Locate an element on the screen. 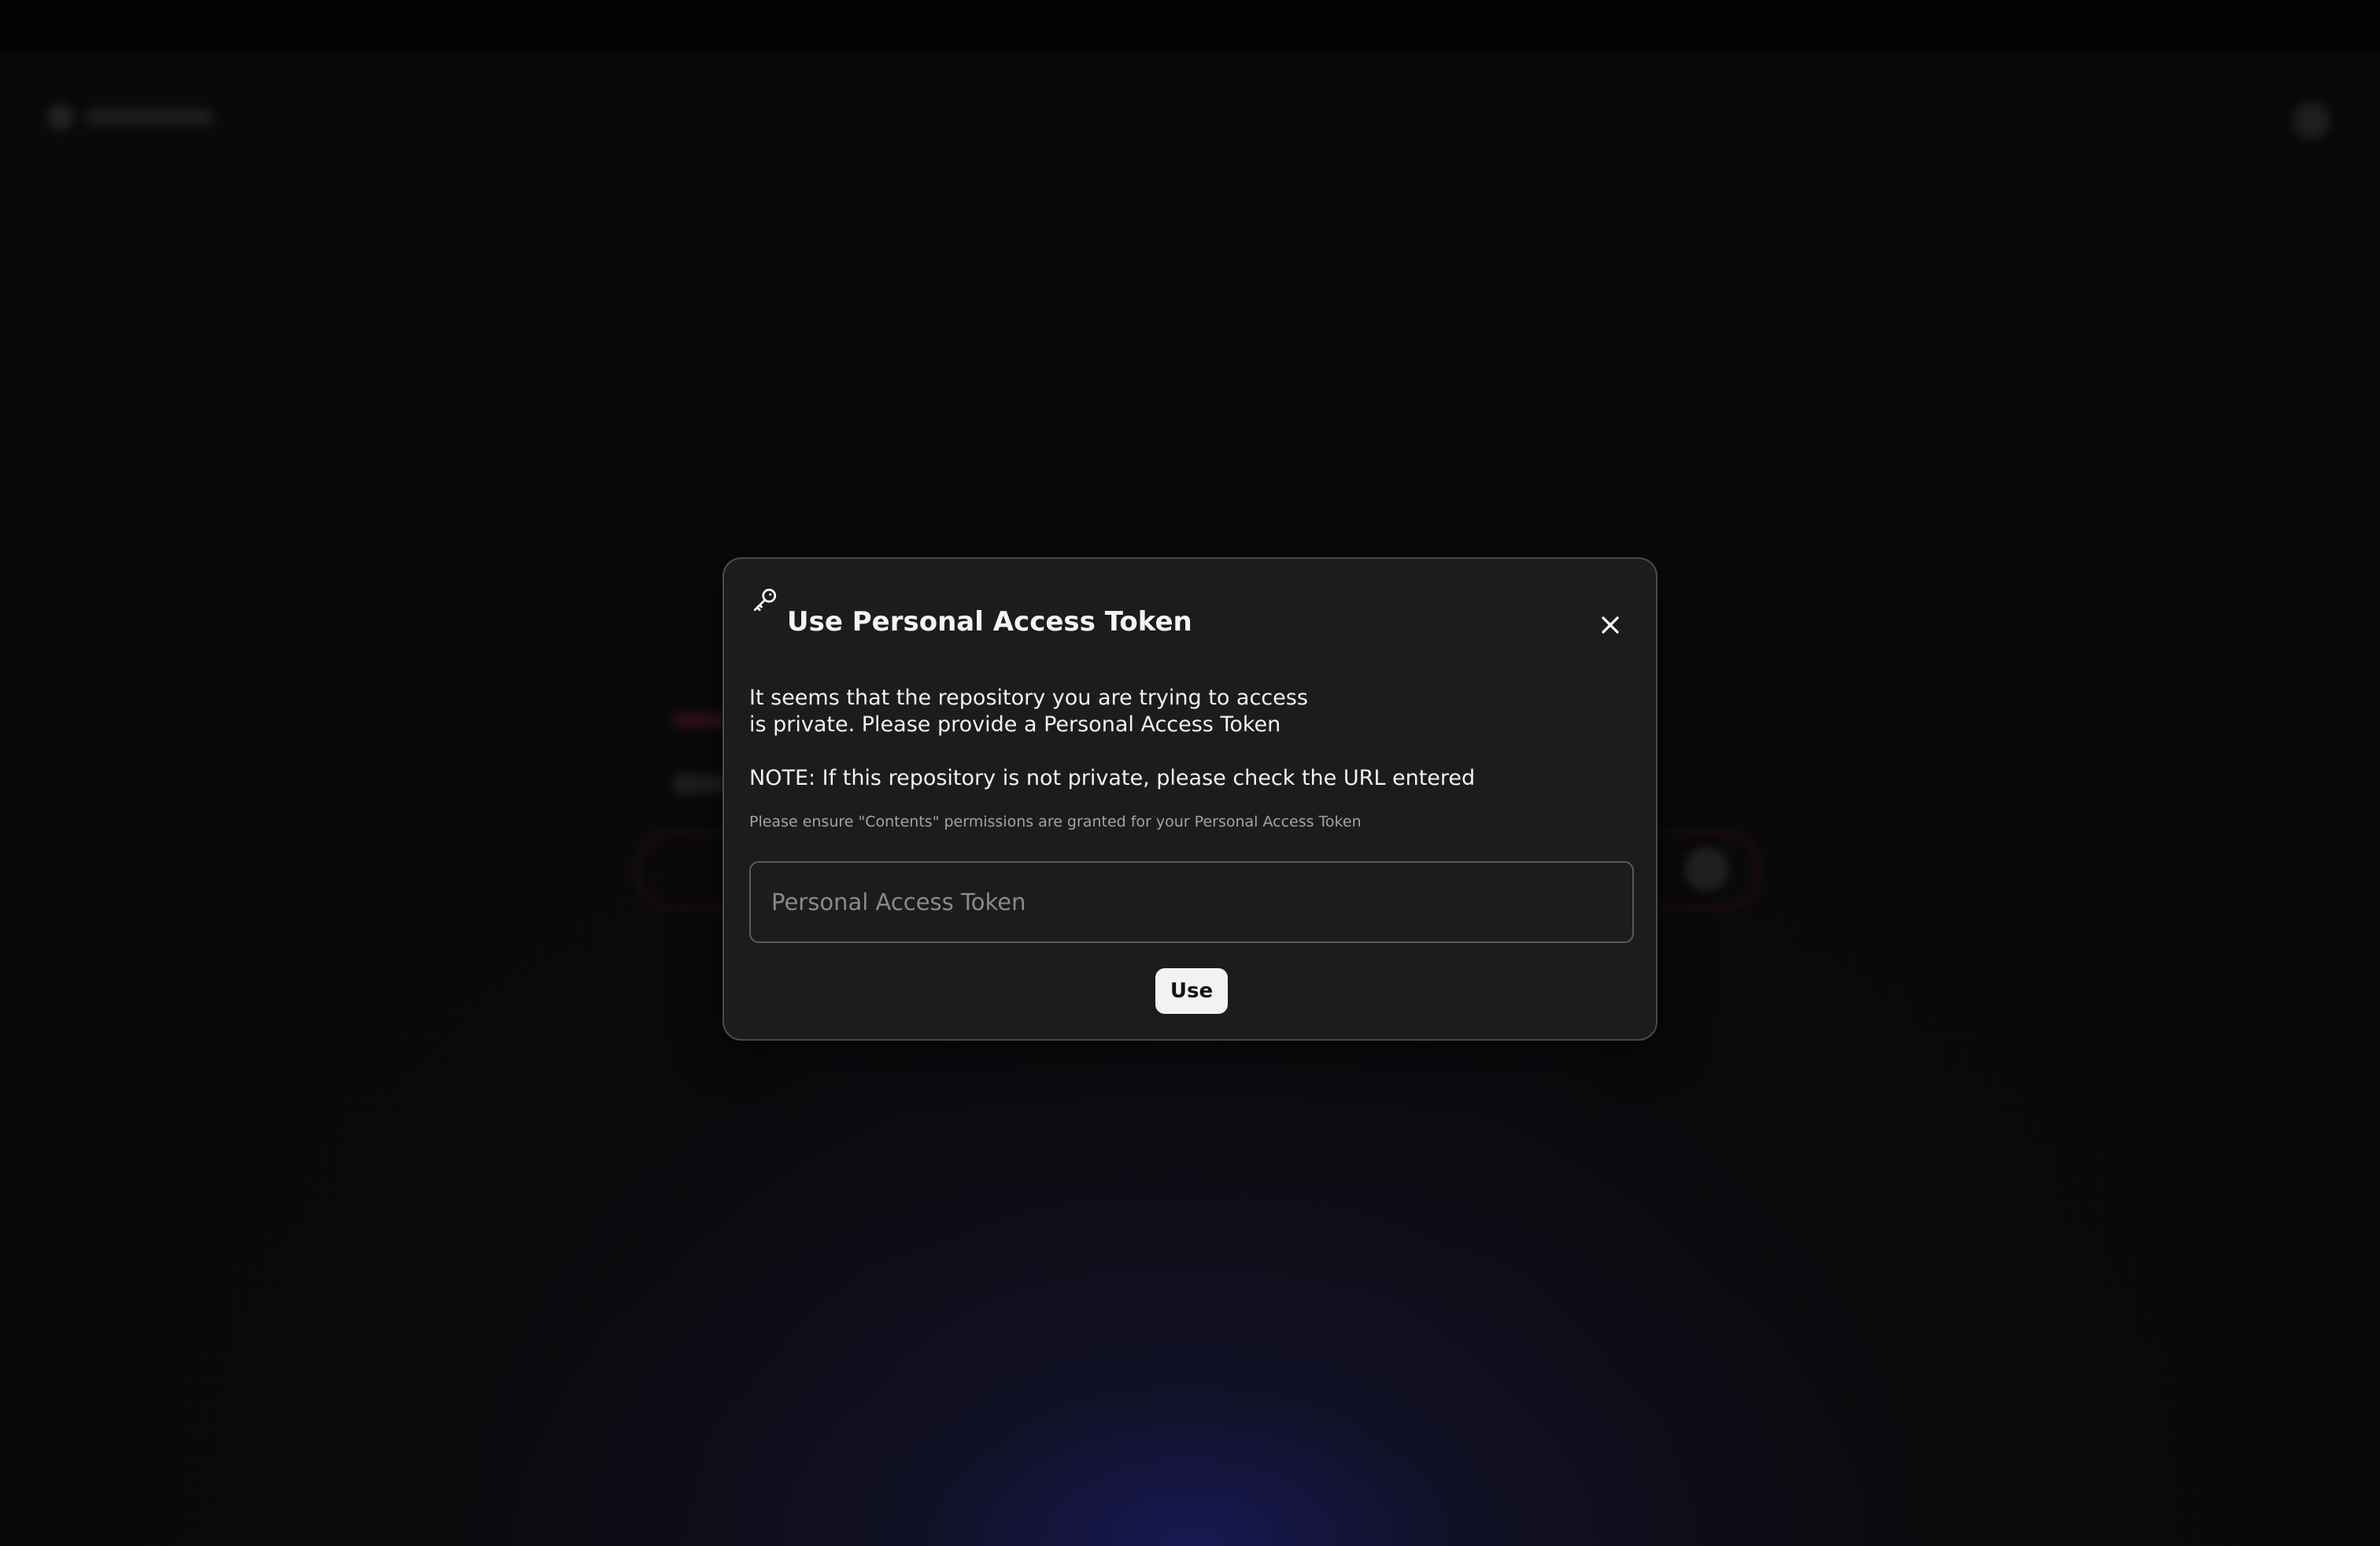 This screenshot has width=2380, height=1546. close-icon is located at coordinates (1610, 625).